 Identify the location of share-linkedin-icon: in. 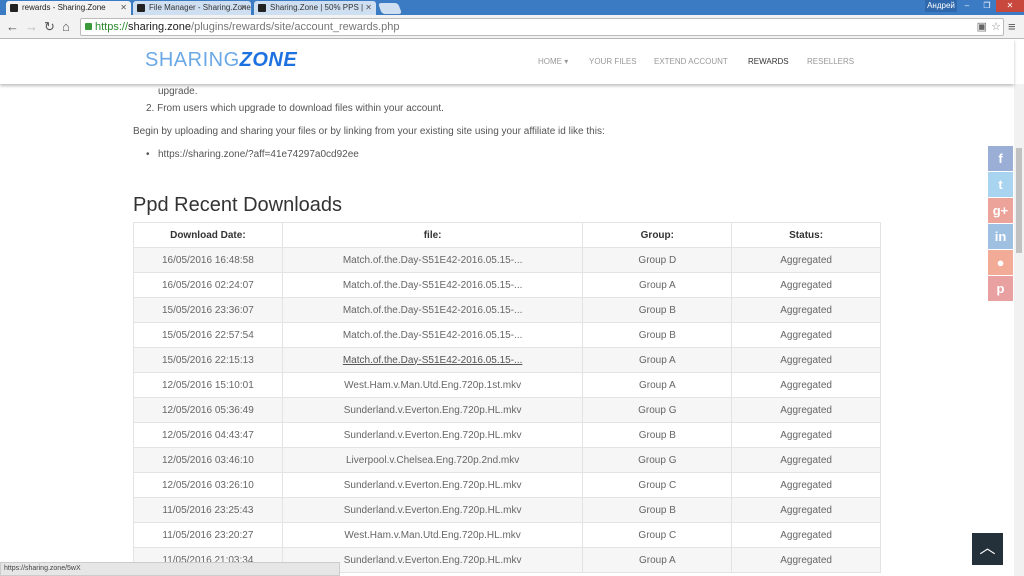
(1000, 236).